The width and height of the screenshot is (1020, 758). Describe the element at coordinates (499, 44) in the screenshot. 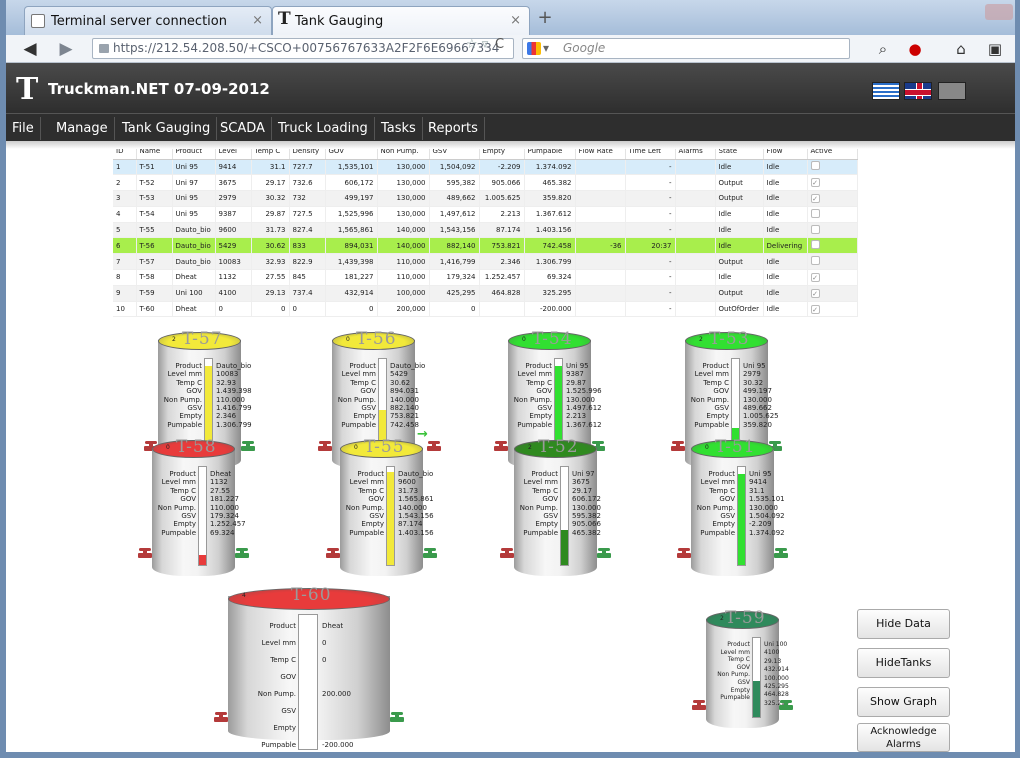

I see `reload-icon: C` at that location.